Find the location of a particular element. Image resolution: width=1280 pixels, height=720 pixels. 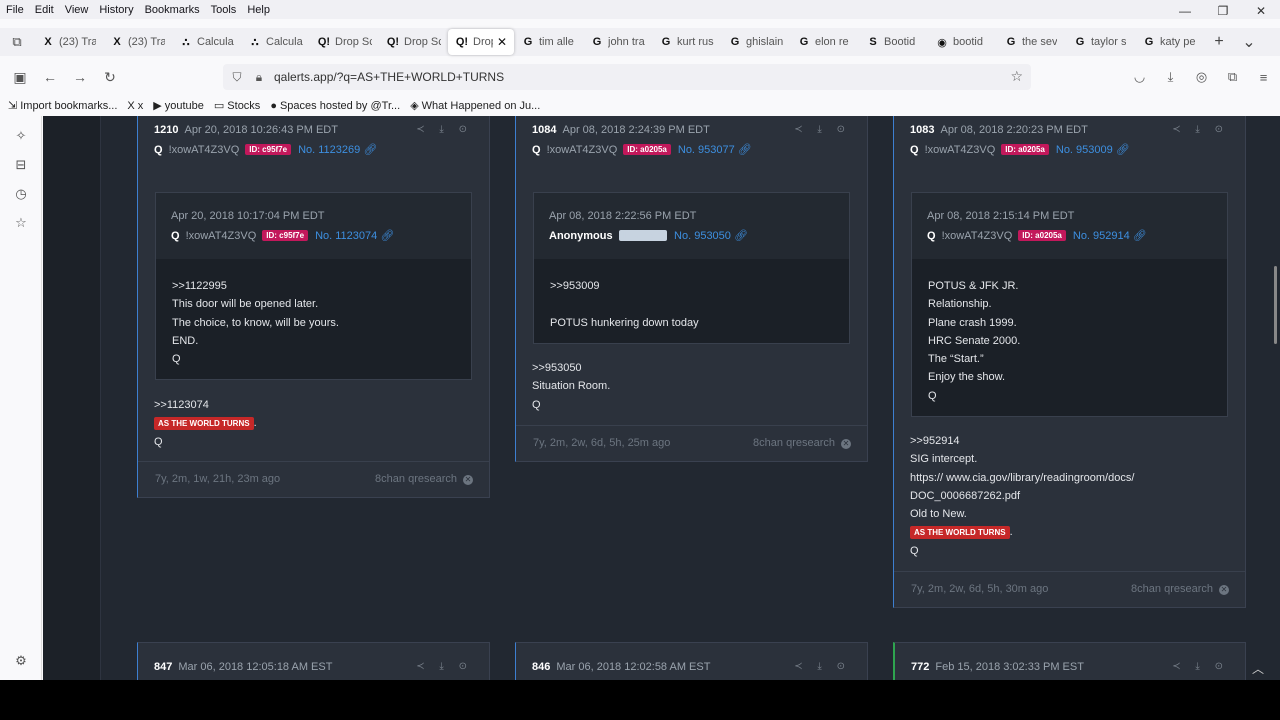

tab-label: Drop Sc is located at coordinates (353, 42).